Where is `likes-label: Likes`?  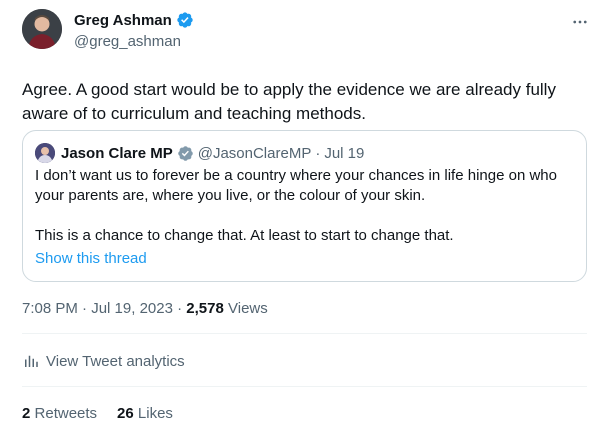
likes-label: Likes is located at coordinates (155, 413).